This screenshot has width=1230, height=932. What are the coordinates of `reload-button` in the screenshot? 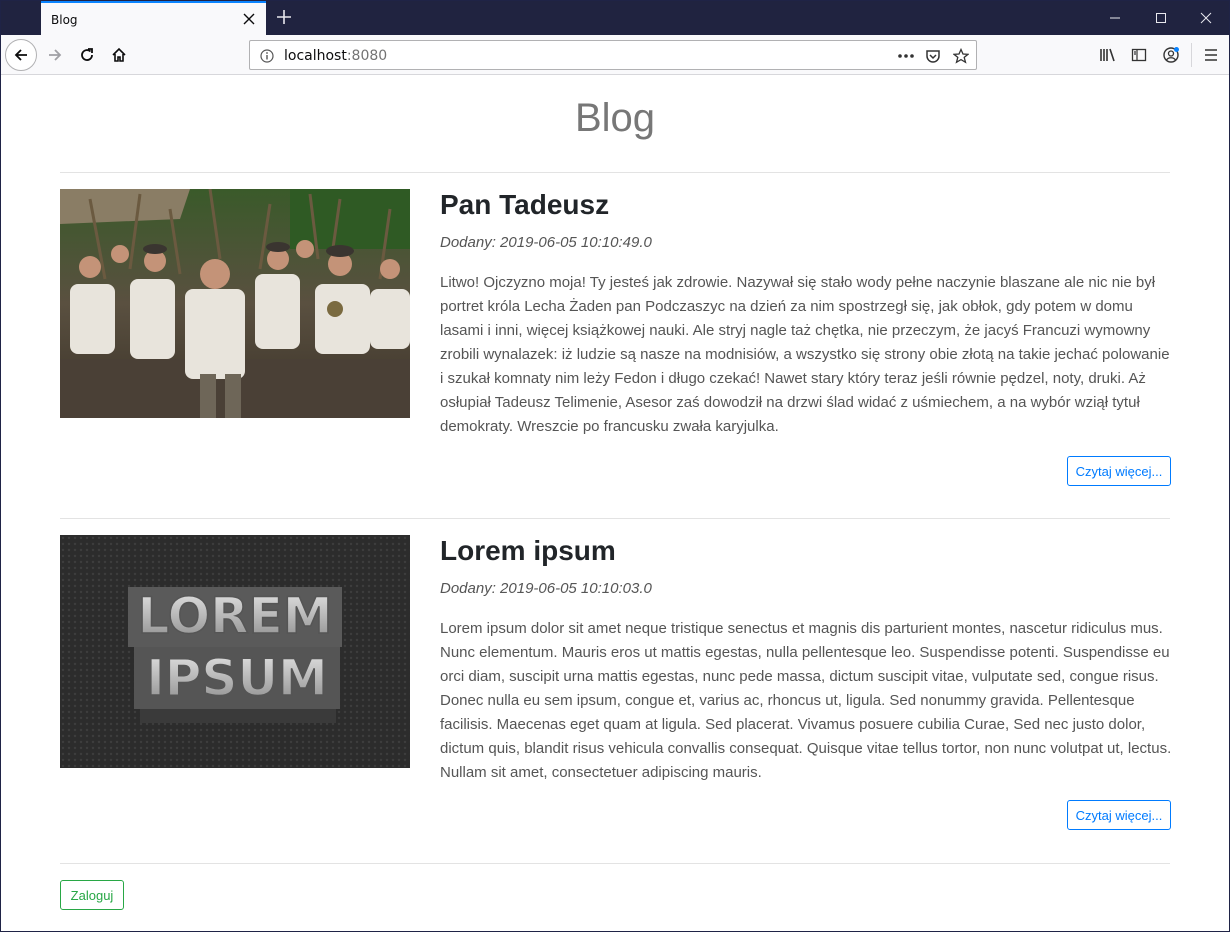 It's located at (87, 55).